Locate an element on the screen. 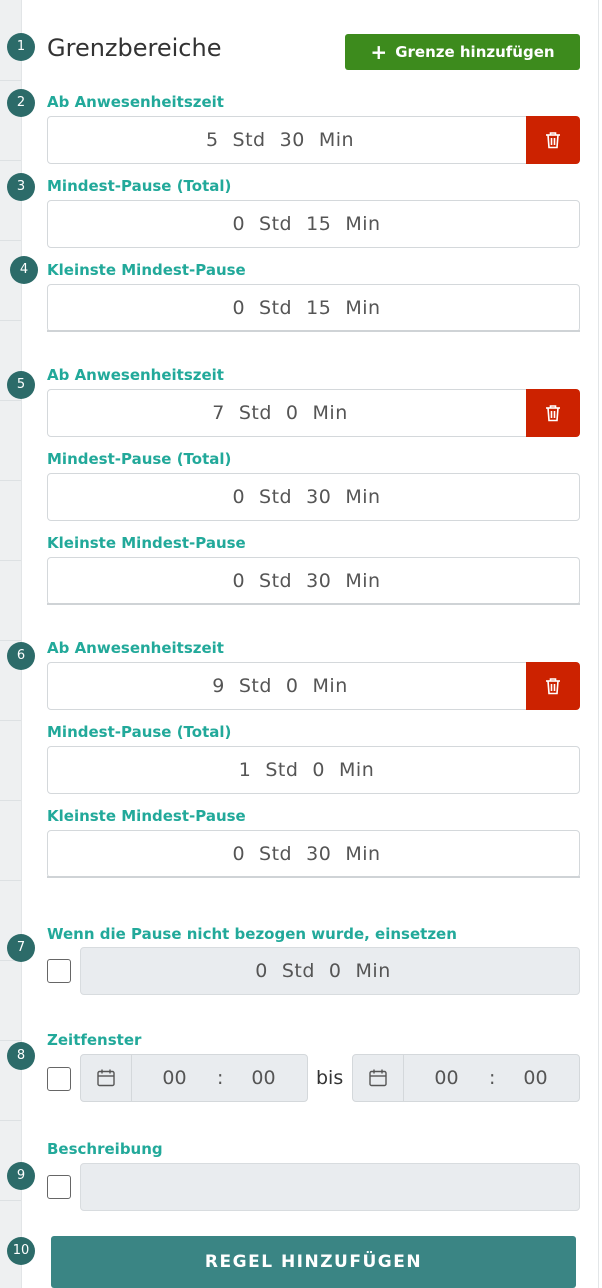 Image resolution: width=602 pixels, height=1288 pixels. panel-right-border is located at coordinates (598, 644).